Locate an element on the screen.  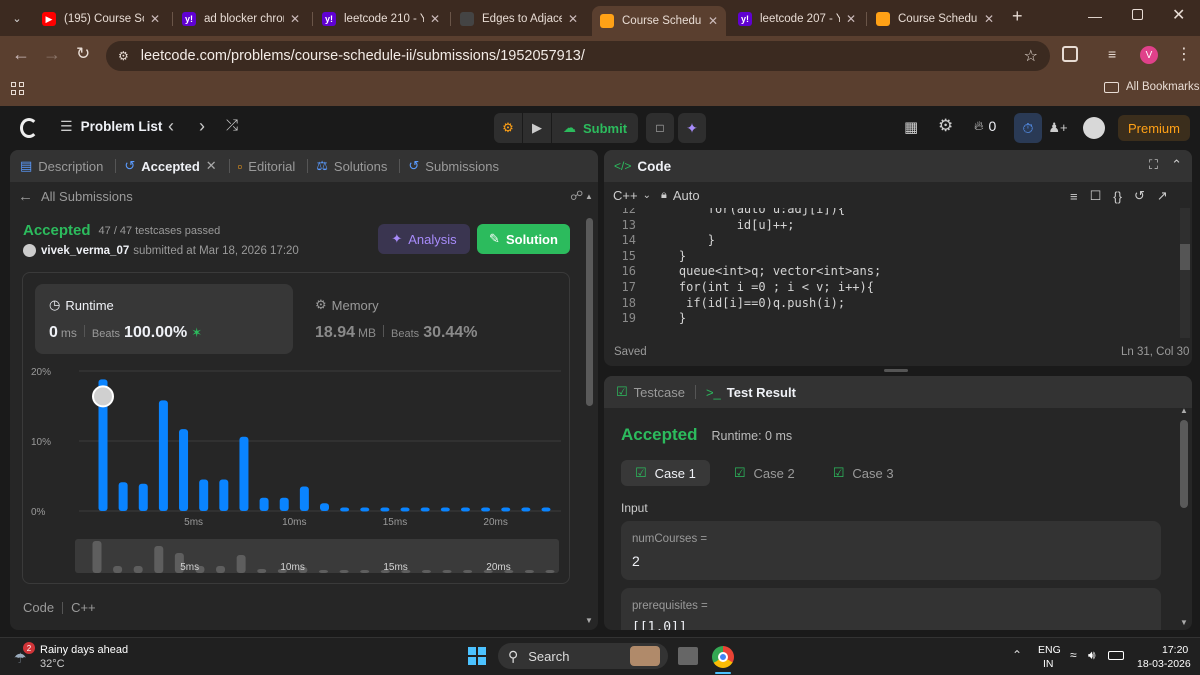
user-avatar is located at coordinates (1094, 128).